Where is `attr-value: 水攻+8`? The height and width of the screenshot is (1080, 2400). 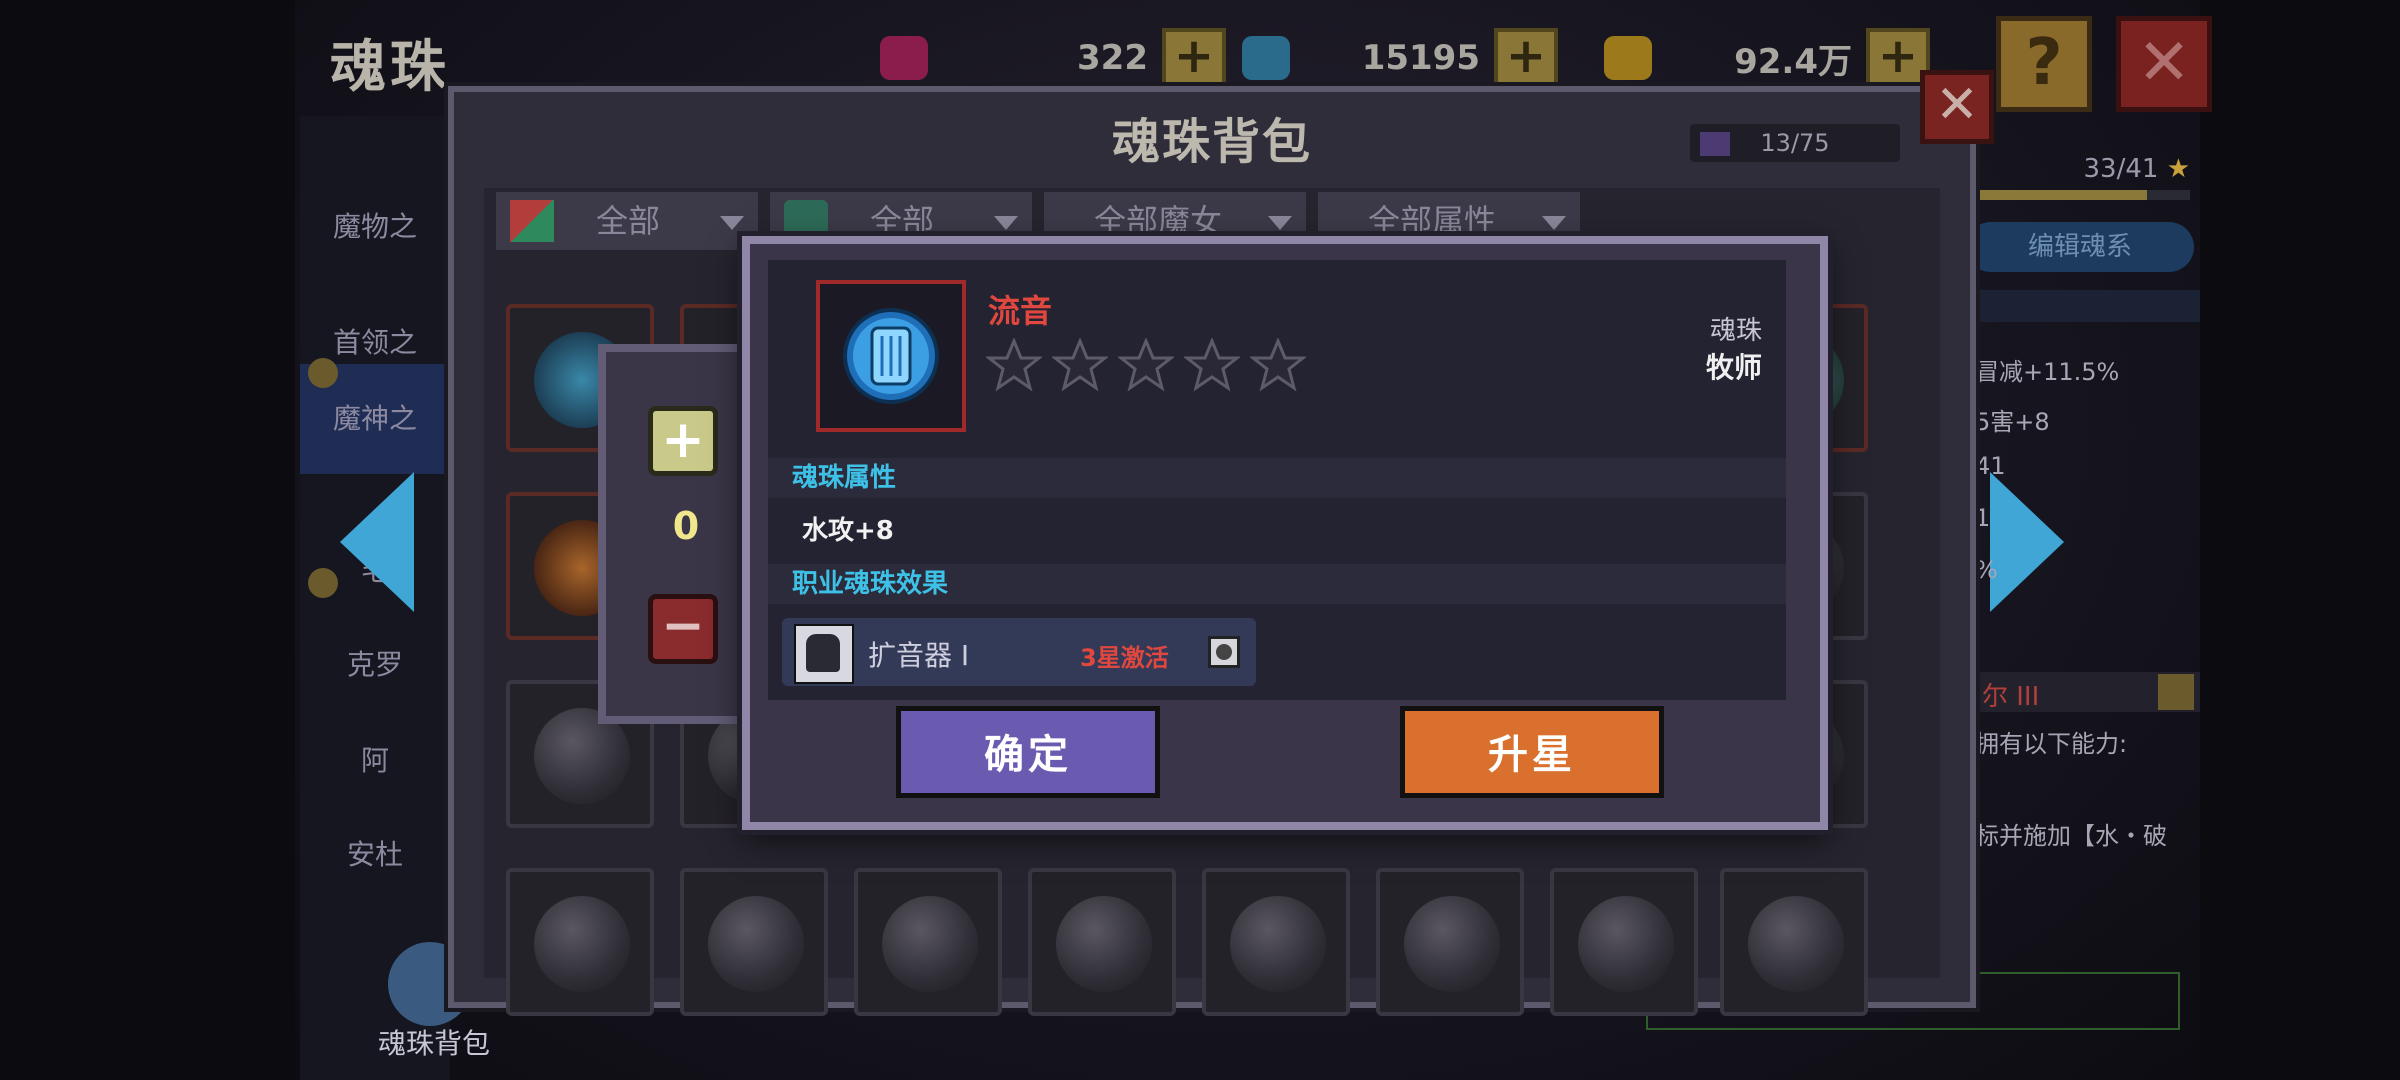
attr-value: 水攻+8 is located at coordinates (848, 531).